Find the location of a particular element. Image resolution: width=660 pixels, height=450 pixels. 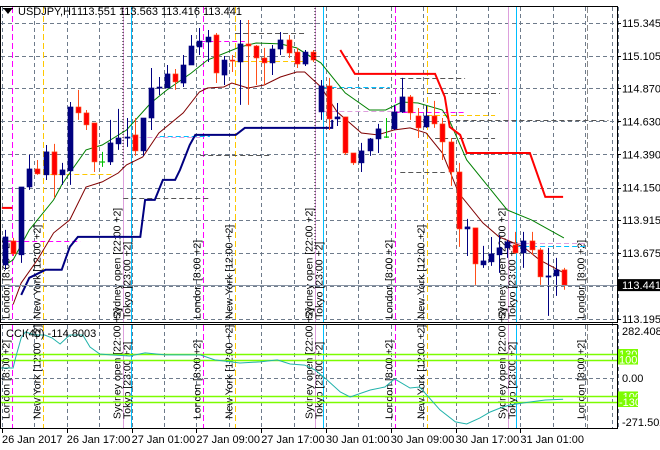

price-label: 113.915 is located at coordinates (641, 221).